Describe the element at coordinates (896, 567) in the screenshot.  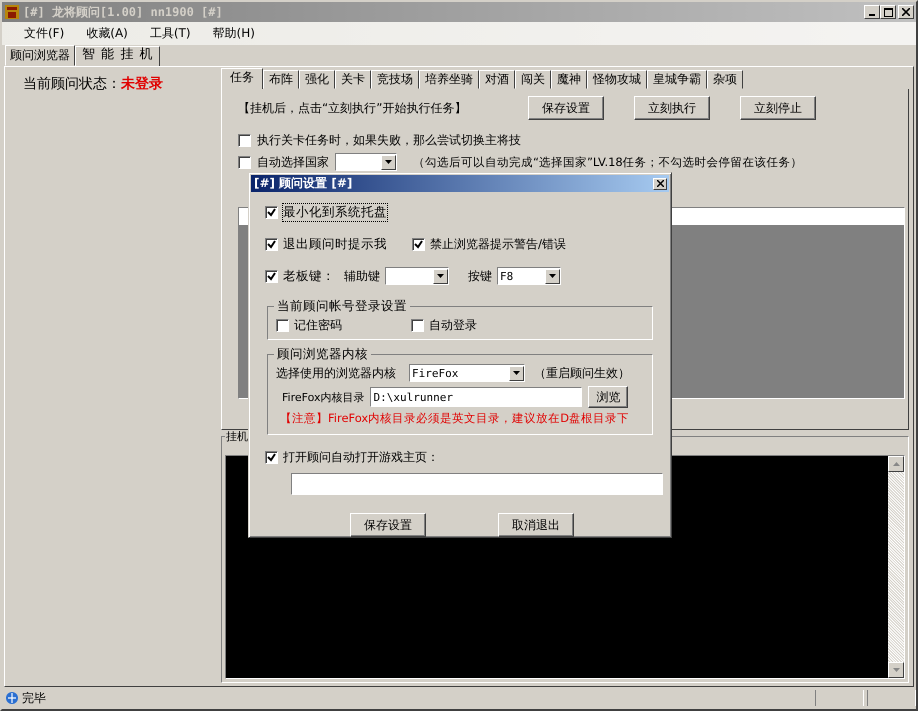
I see `scrollbar` at that location.